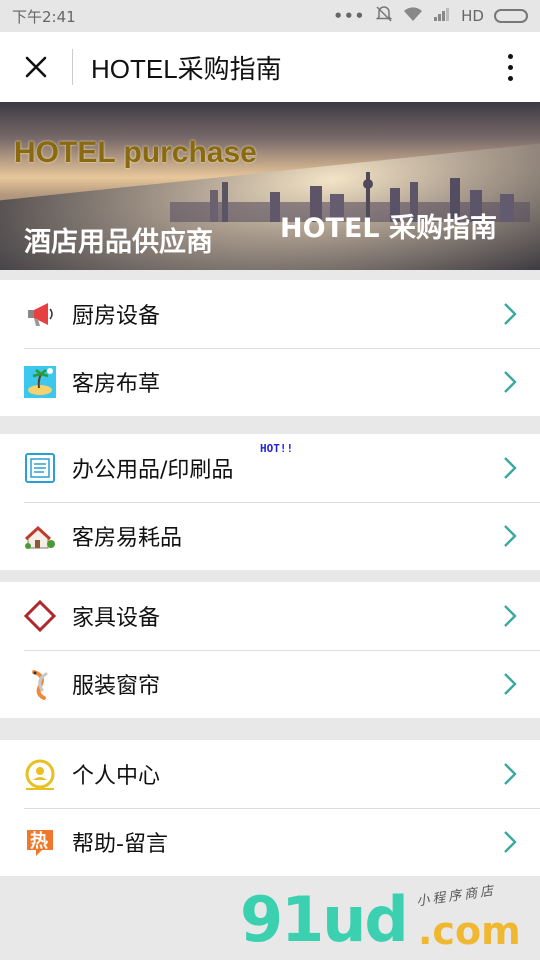  I want to click on menu-item-personal-center: 个人中心, so click(270, 774).